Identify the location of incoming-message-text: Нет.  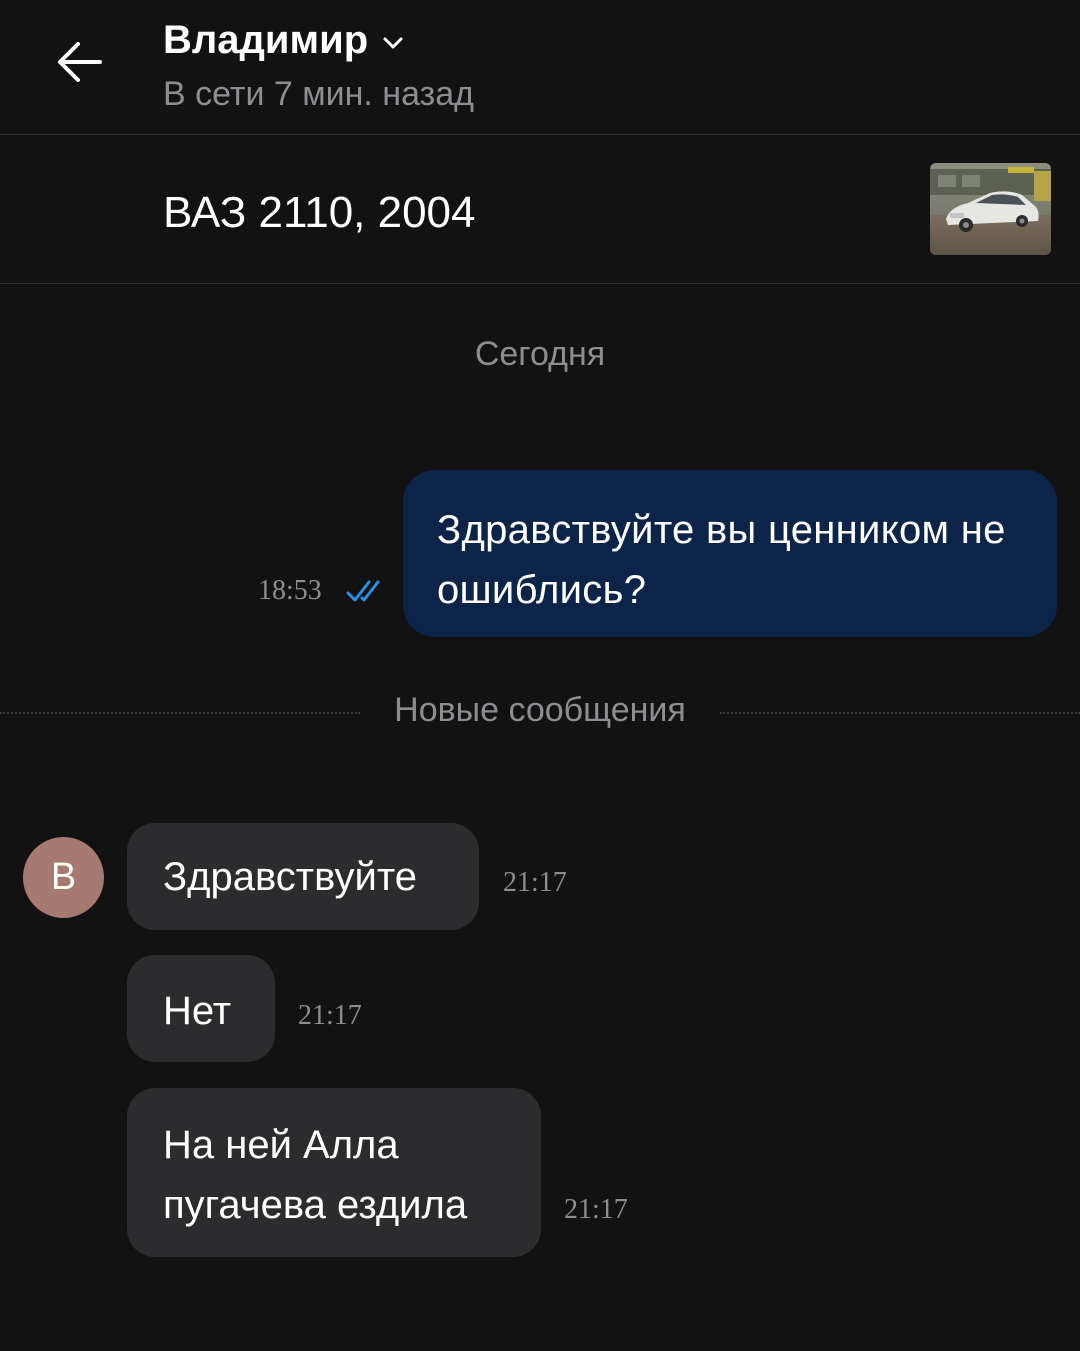
(197, 1011).